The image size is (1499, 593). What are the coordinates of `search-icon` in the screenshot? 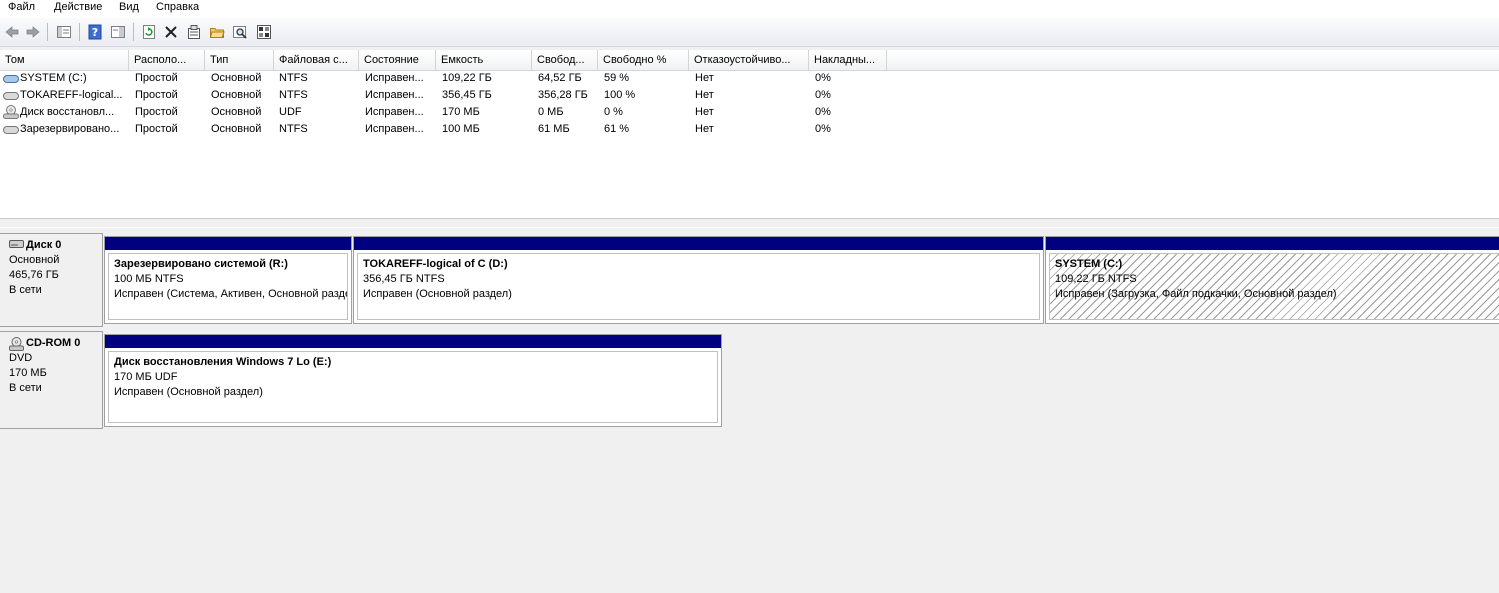 It's located at (240, 32).